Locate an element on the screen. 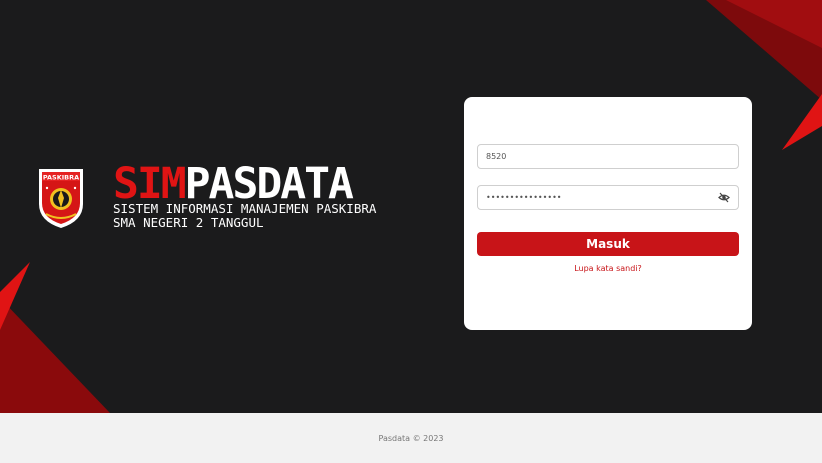 This screenshot has width=822, height=463. password-field is located at coordinates (608, 197).